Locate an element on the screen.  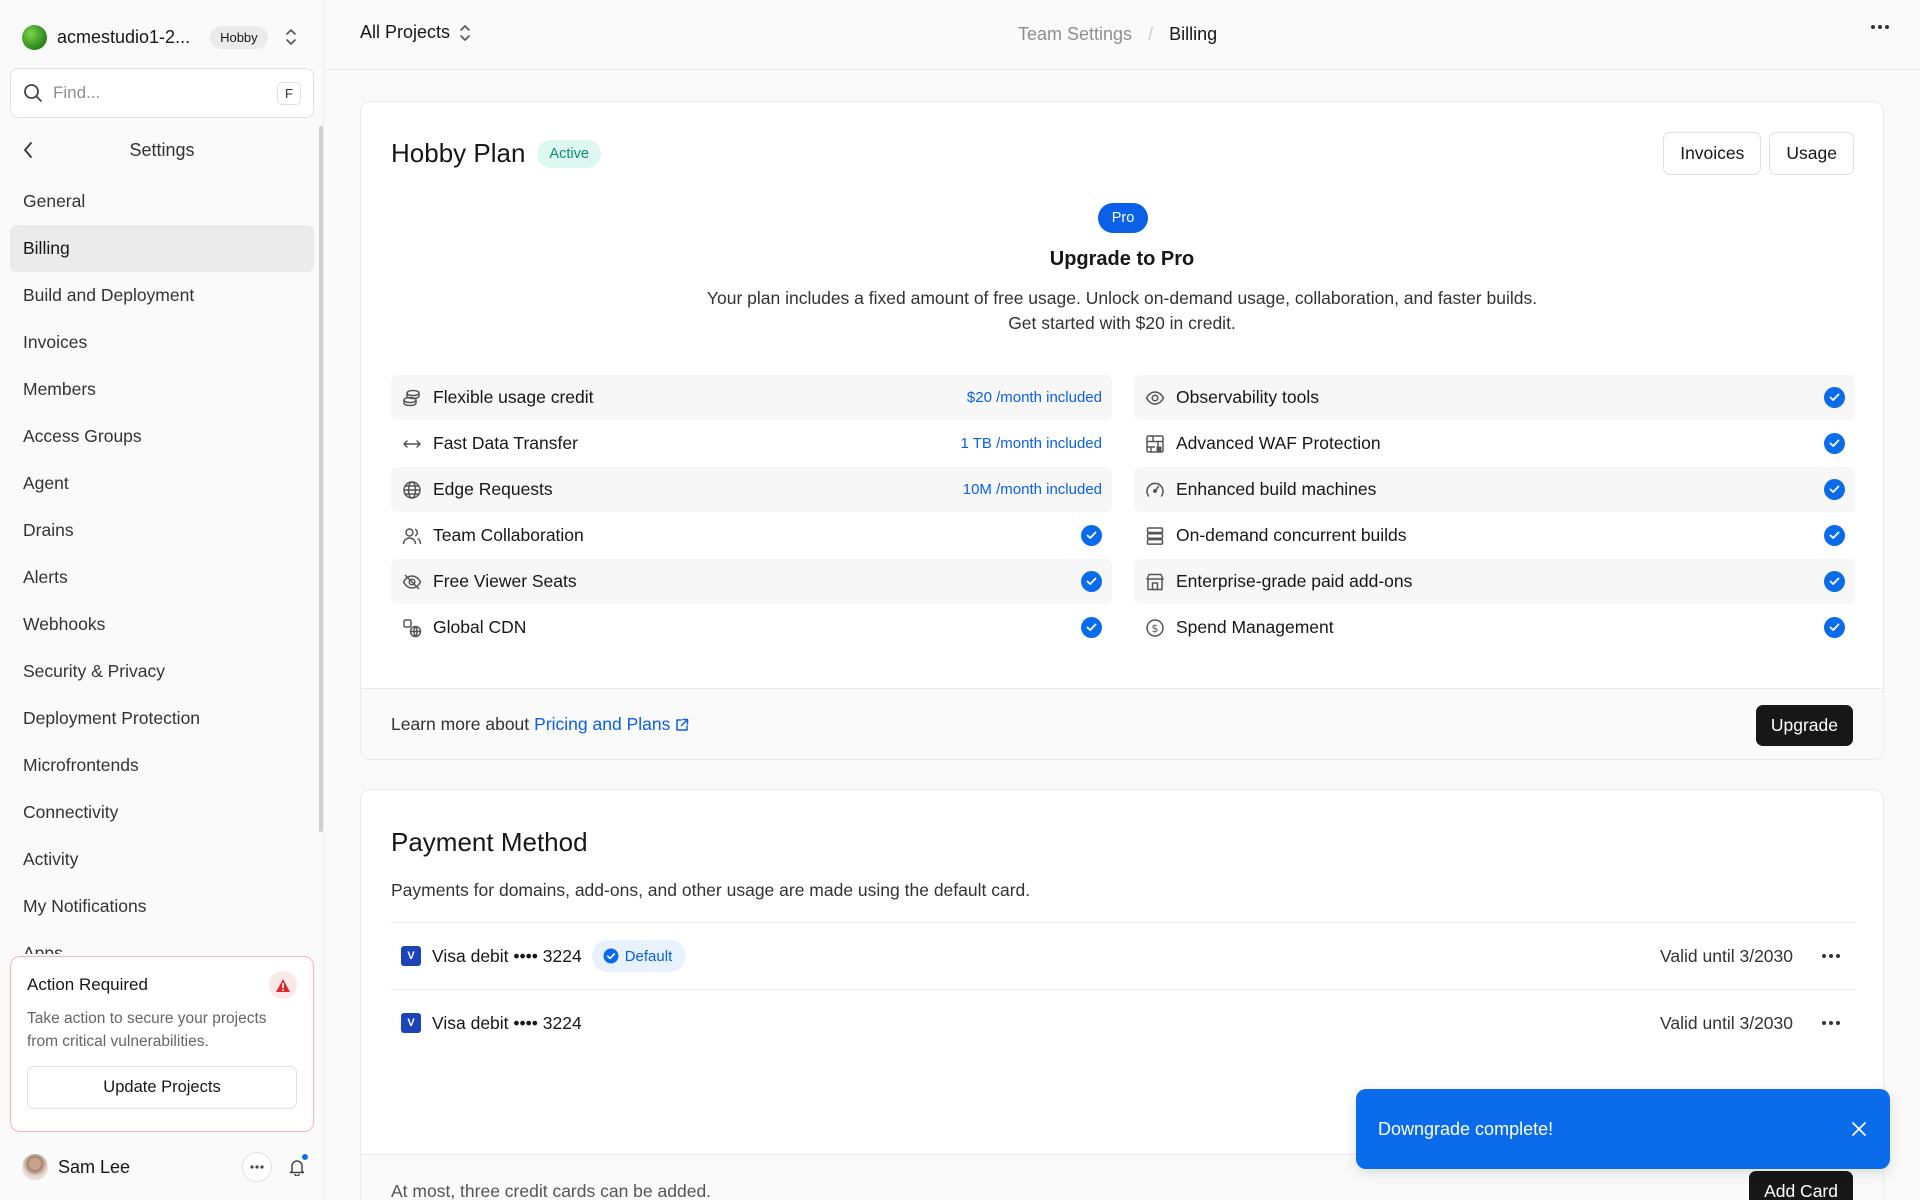
pricing-plans-link: Pricing and Plans is located at coordinates (602, 724).